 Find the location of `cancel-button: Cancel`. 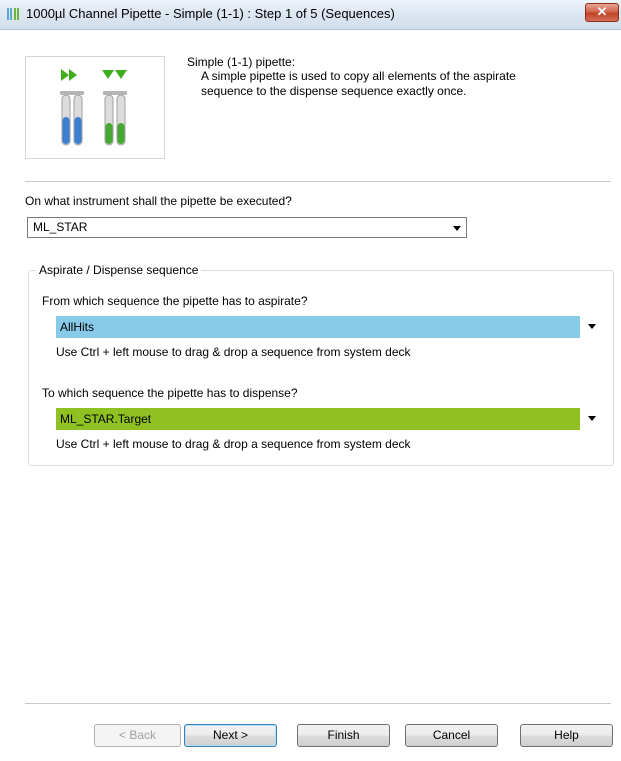

cancel-button: Cancel is located at coordinates (451, 735).